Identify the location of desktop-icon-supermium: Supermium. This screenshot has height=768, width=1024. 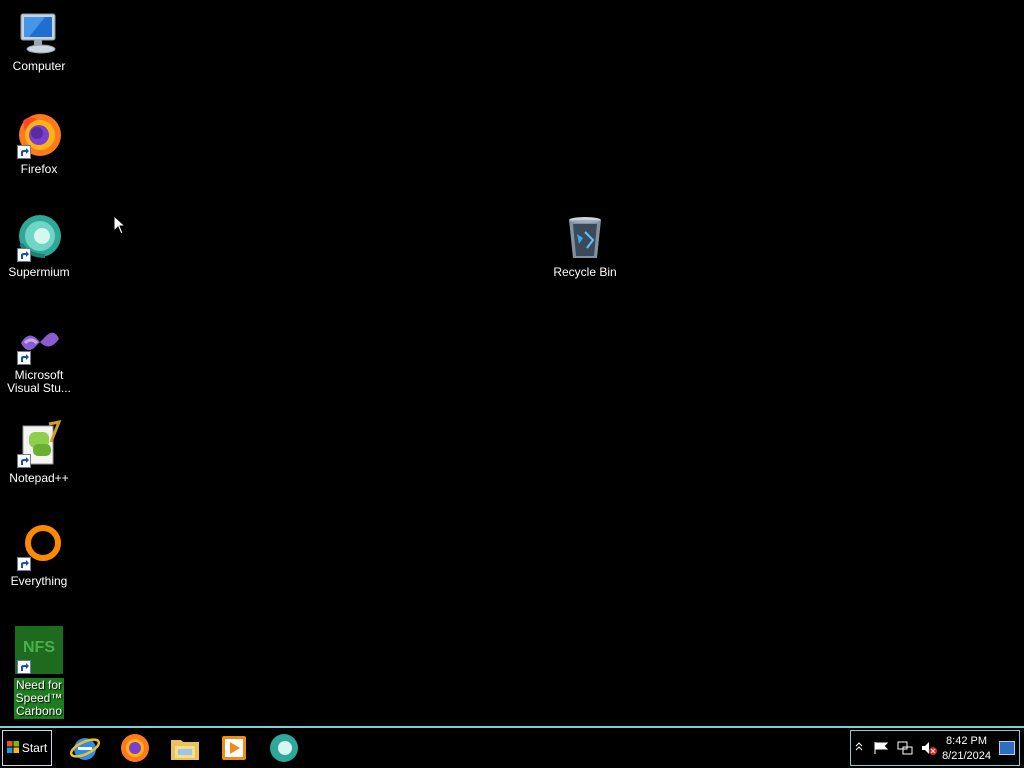
(39, 246).